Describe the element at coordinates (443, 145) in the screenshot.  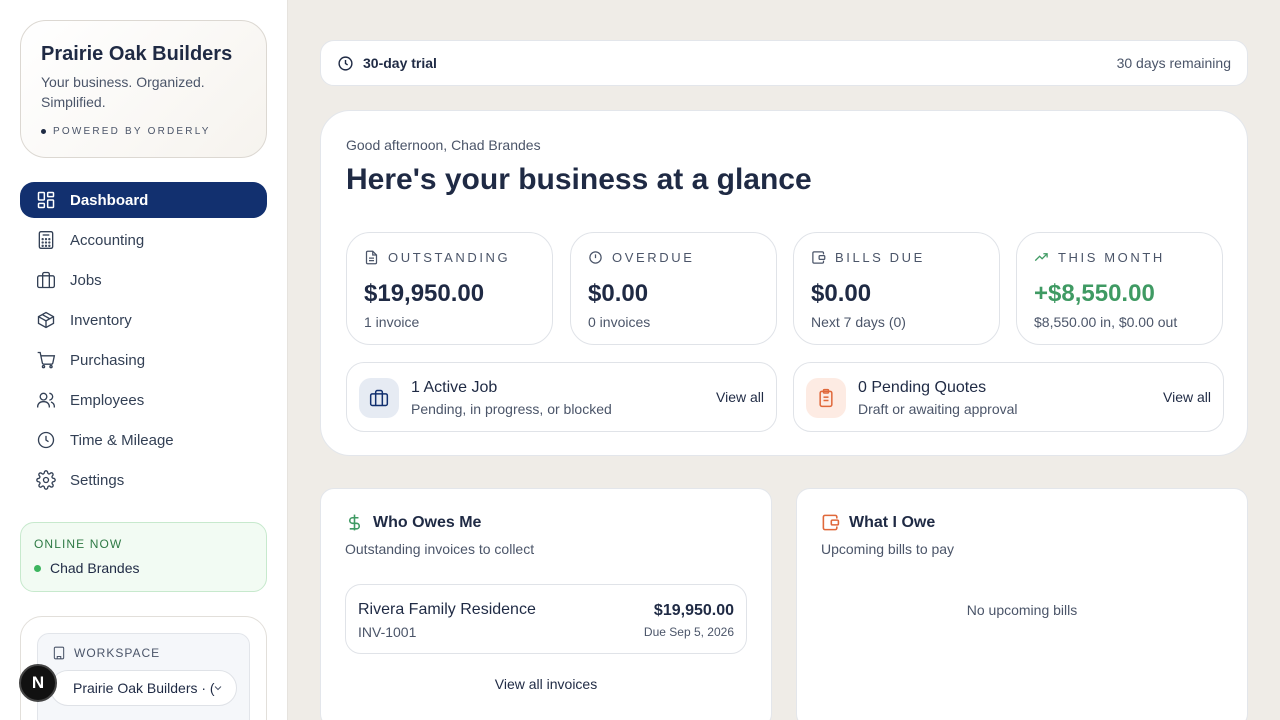
I see `greeting: Good afternoon, Chad Brandes` at that location.